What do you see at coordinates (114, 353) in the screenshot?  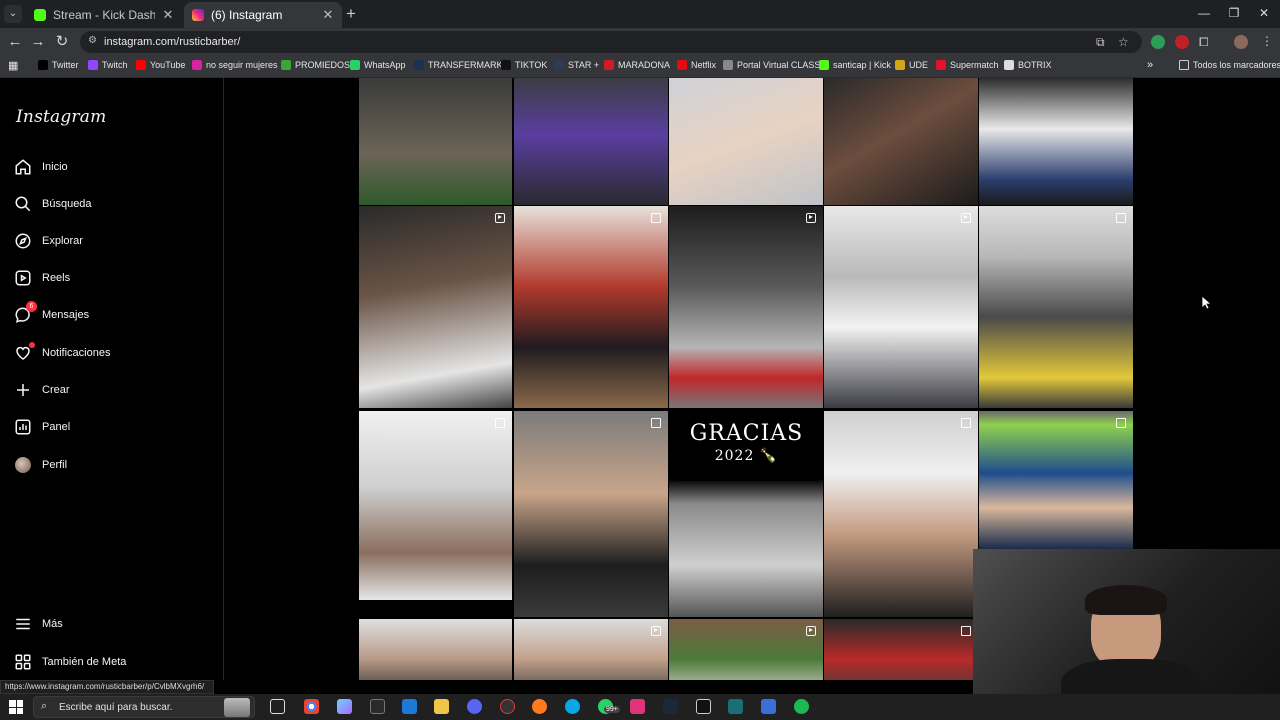 I see `nav-notificaciones: Notificaciones` at bounding box center [114, 353].